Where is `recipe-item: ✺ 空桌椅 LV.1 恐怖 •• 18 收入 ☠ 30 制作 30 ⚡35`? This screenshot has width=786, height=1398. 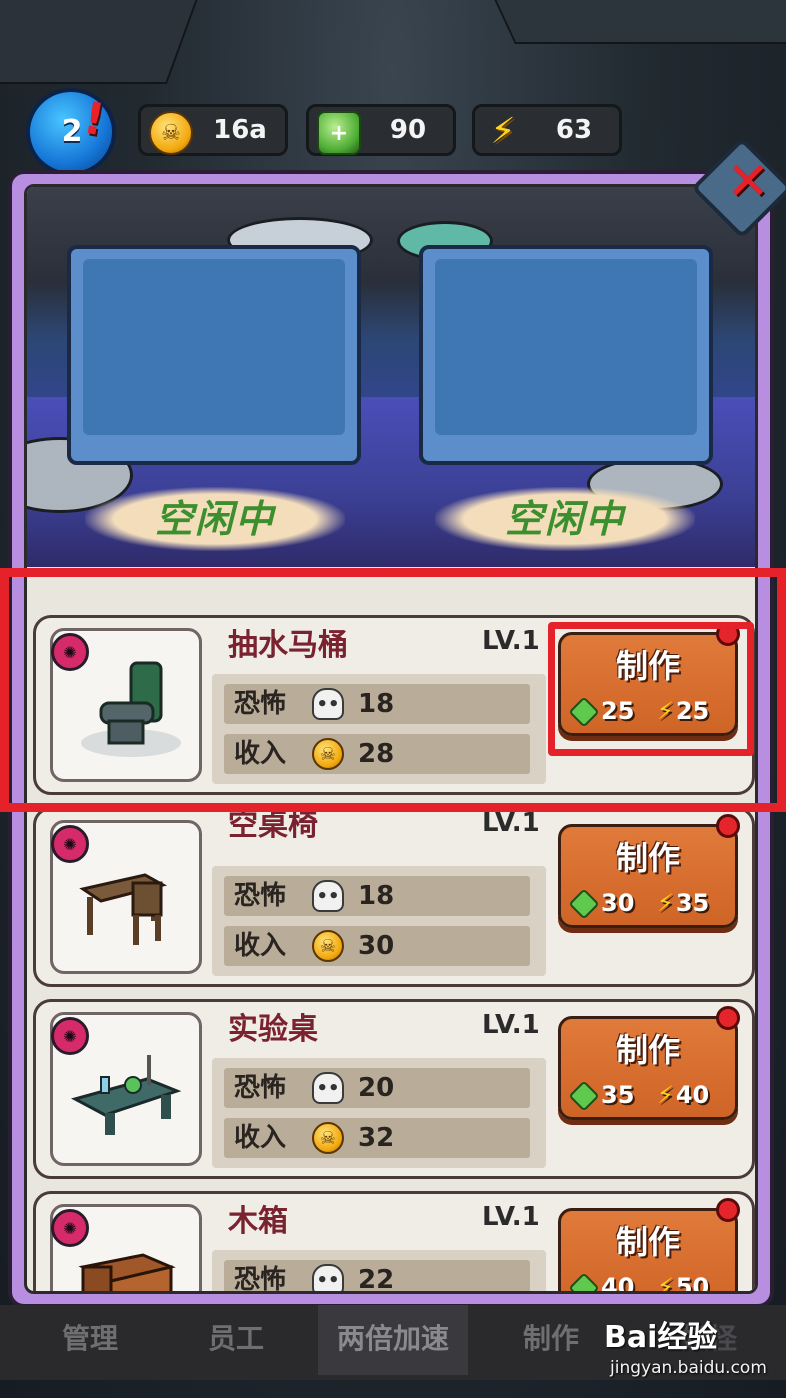 recipe-item: ✺ 空桌椅 LV.1 恐怖 •• 18 收入 ☠ 30 制作 30 ⚡35 is located at coordinates (394, 897).